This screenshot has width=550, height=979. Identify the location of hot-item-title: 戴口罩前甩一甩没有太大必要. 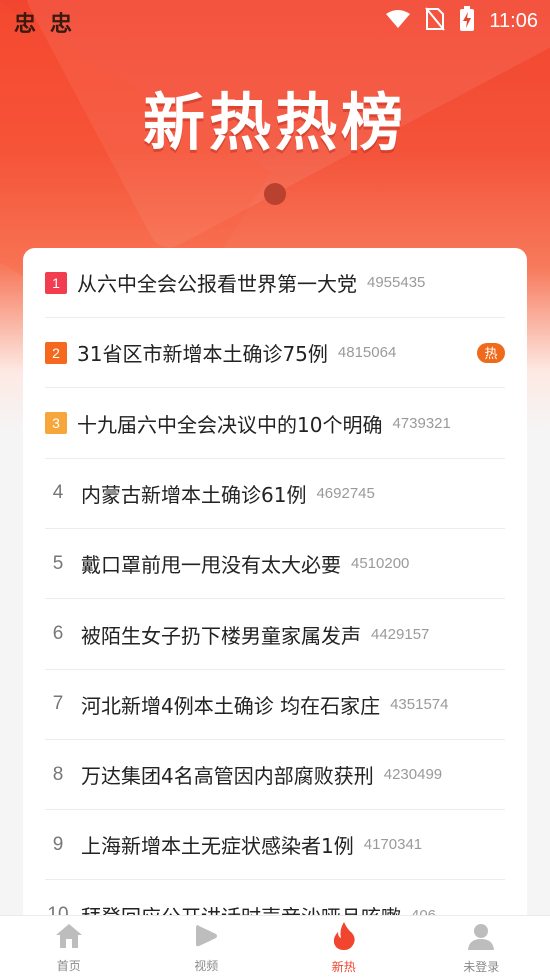
(211, 565).